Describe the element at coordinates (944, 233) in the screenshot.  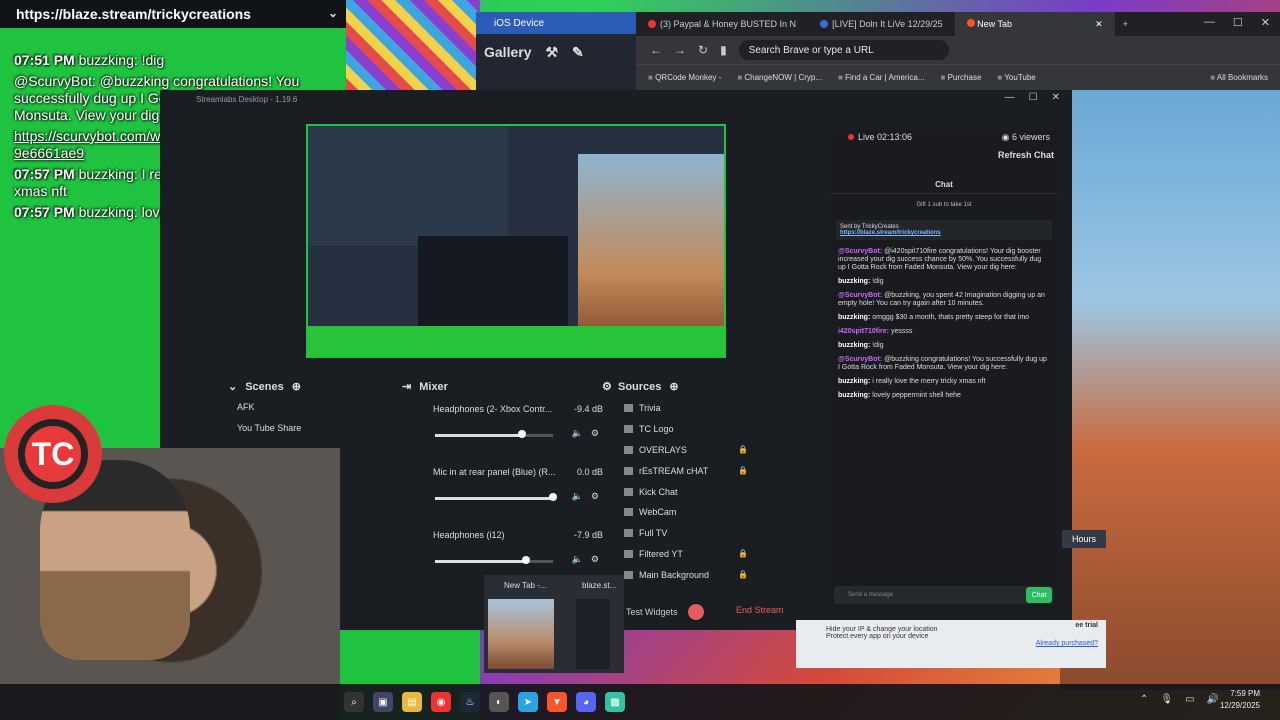
I see `pinned-link: https://blaze.stream/trickycreations` at that location.